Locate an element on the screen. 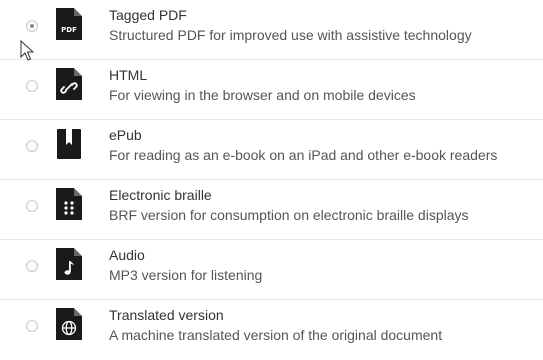  radio-translated-version is located at coordinates (32, 326).